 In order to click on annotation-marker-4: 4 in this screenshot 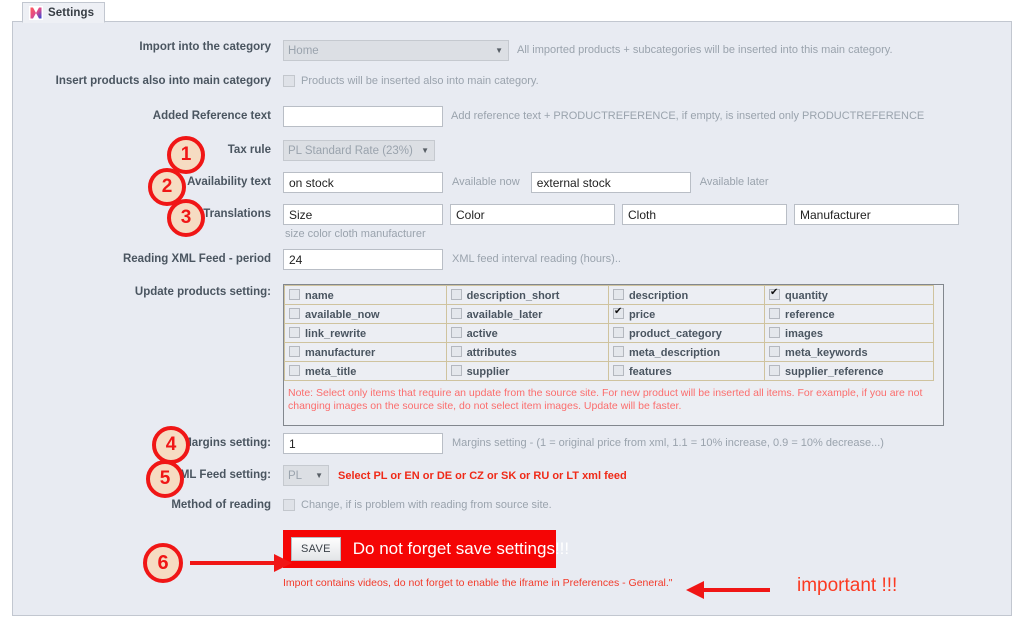, I will do `click(171, 445)`.